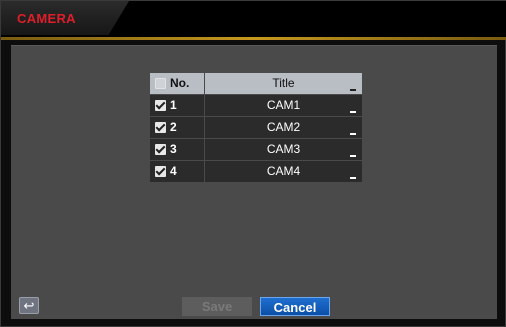  I want to click on header-title-label: Title, so click(283, 83).